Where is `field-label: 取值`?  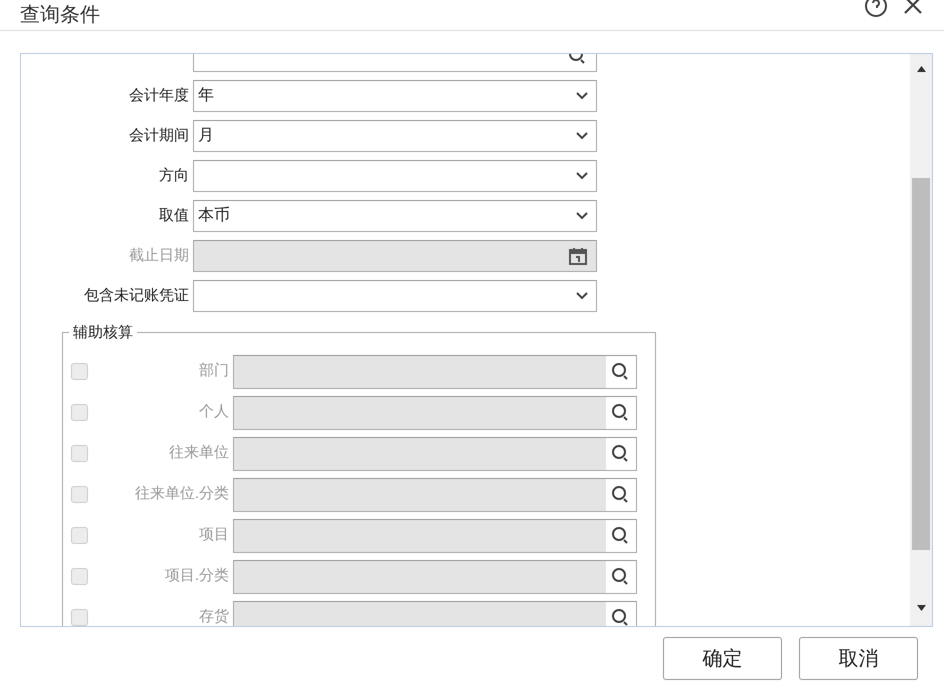 field-label: 取值 is located at coordinates (174, 216).